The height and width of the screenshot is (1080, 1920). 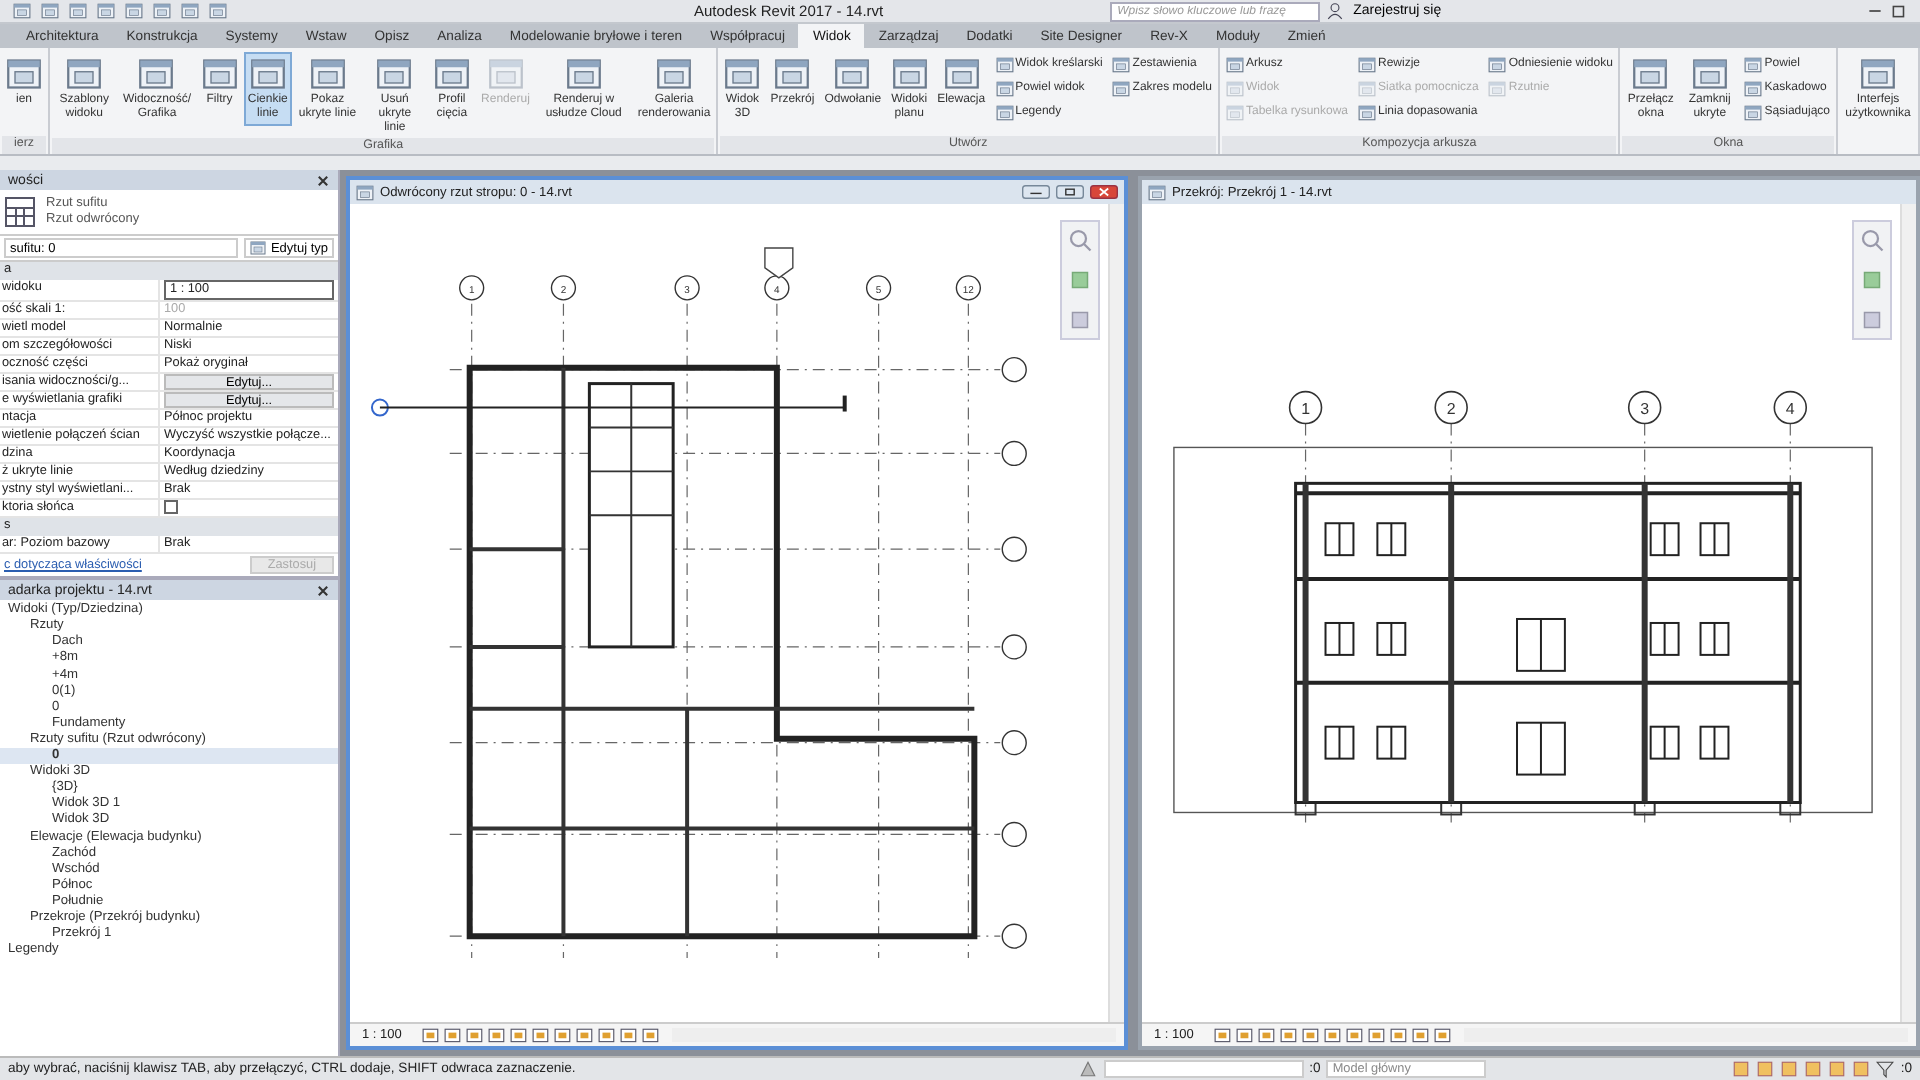 What do you see at coordinates (1203, 1069) in the screenshot?
I see `workset-field` at bounding box center [1203, 1069].